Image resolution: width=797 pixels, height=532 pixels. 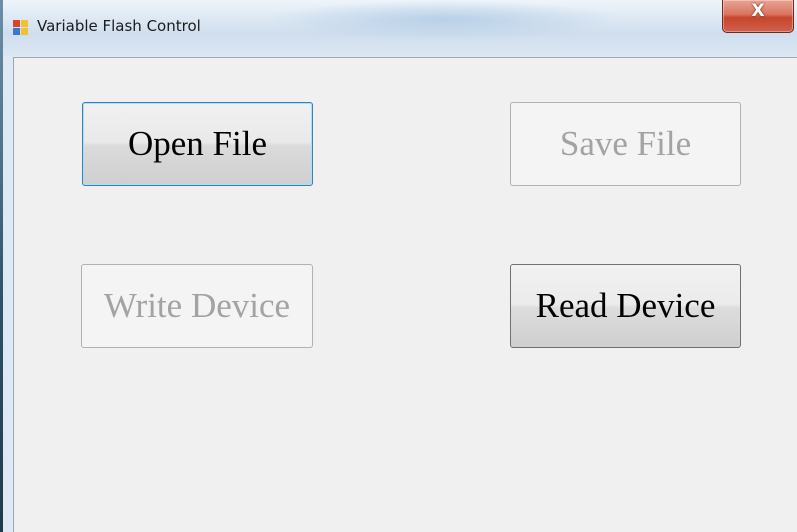 I want to click on app-icon-yellow-square, so click(x=24, y=23).